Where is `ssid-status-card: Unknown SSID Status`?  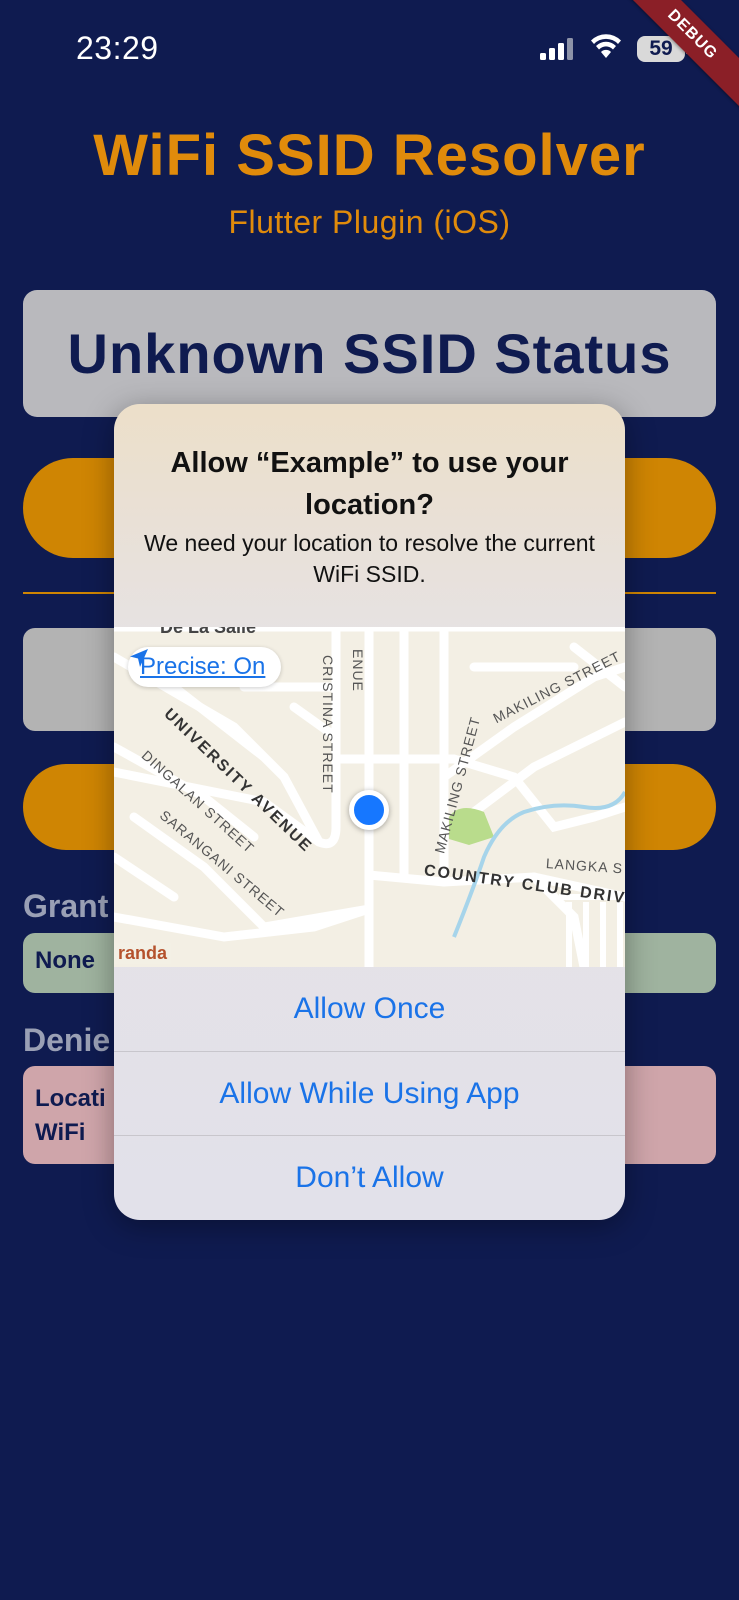
ssid-status-card: Unknown SSID Status is located at coordinates (369, 353).